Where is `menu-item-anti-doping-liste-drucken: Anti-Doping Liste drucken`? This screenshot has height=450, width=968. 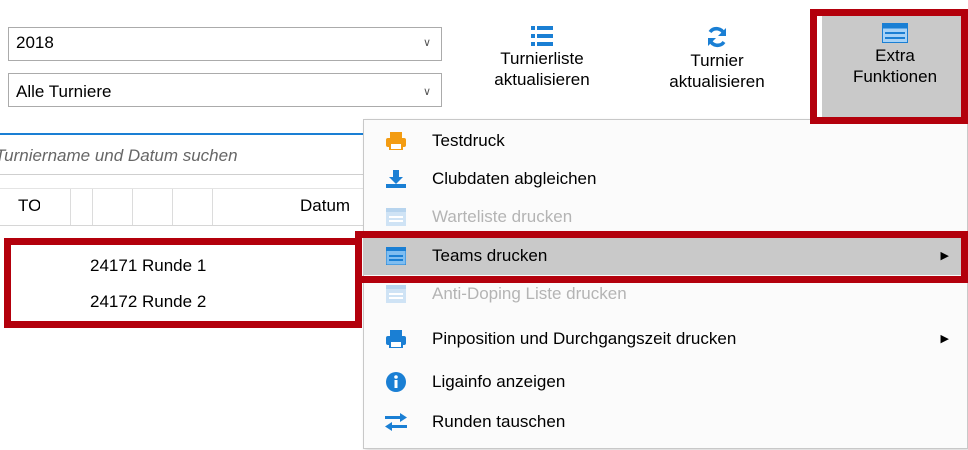
menu-item-anti-doping-liste-drucken: Anti-Doping Liste drucken is located at coordinates (666, 294).